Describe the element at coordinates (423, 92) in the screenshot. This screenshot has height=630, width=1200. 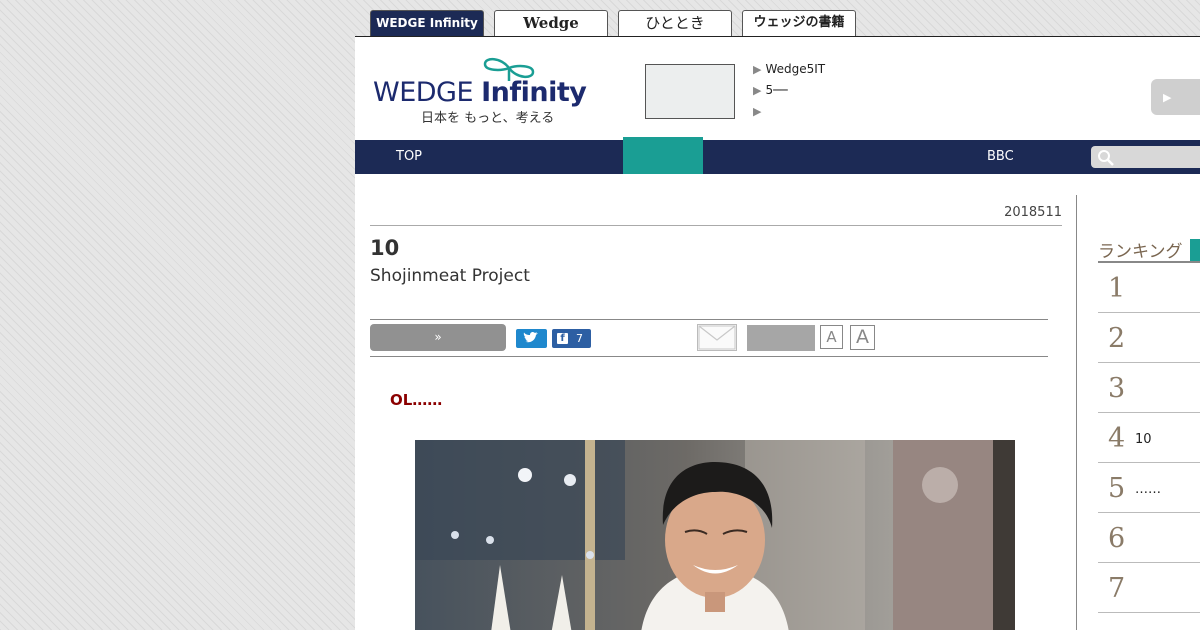
I see `logo-word-wedge: WEDGE` at that location.